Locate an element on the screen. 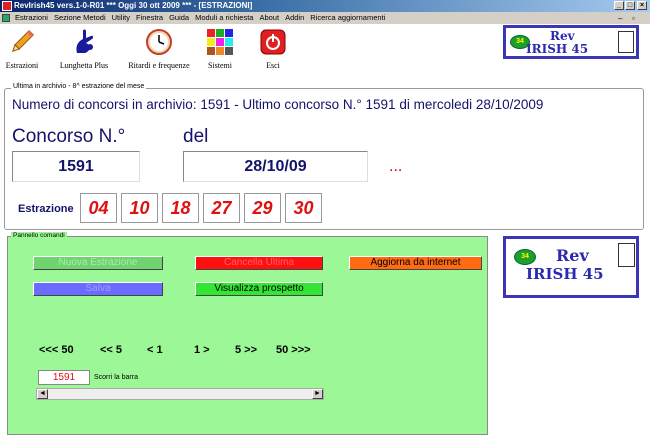 The image size is (650, 444). sistemi-button: Sistemi is located at coordinates (220, 48).